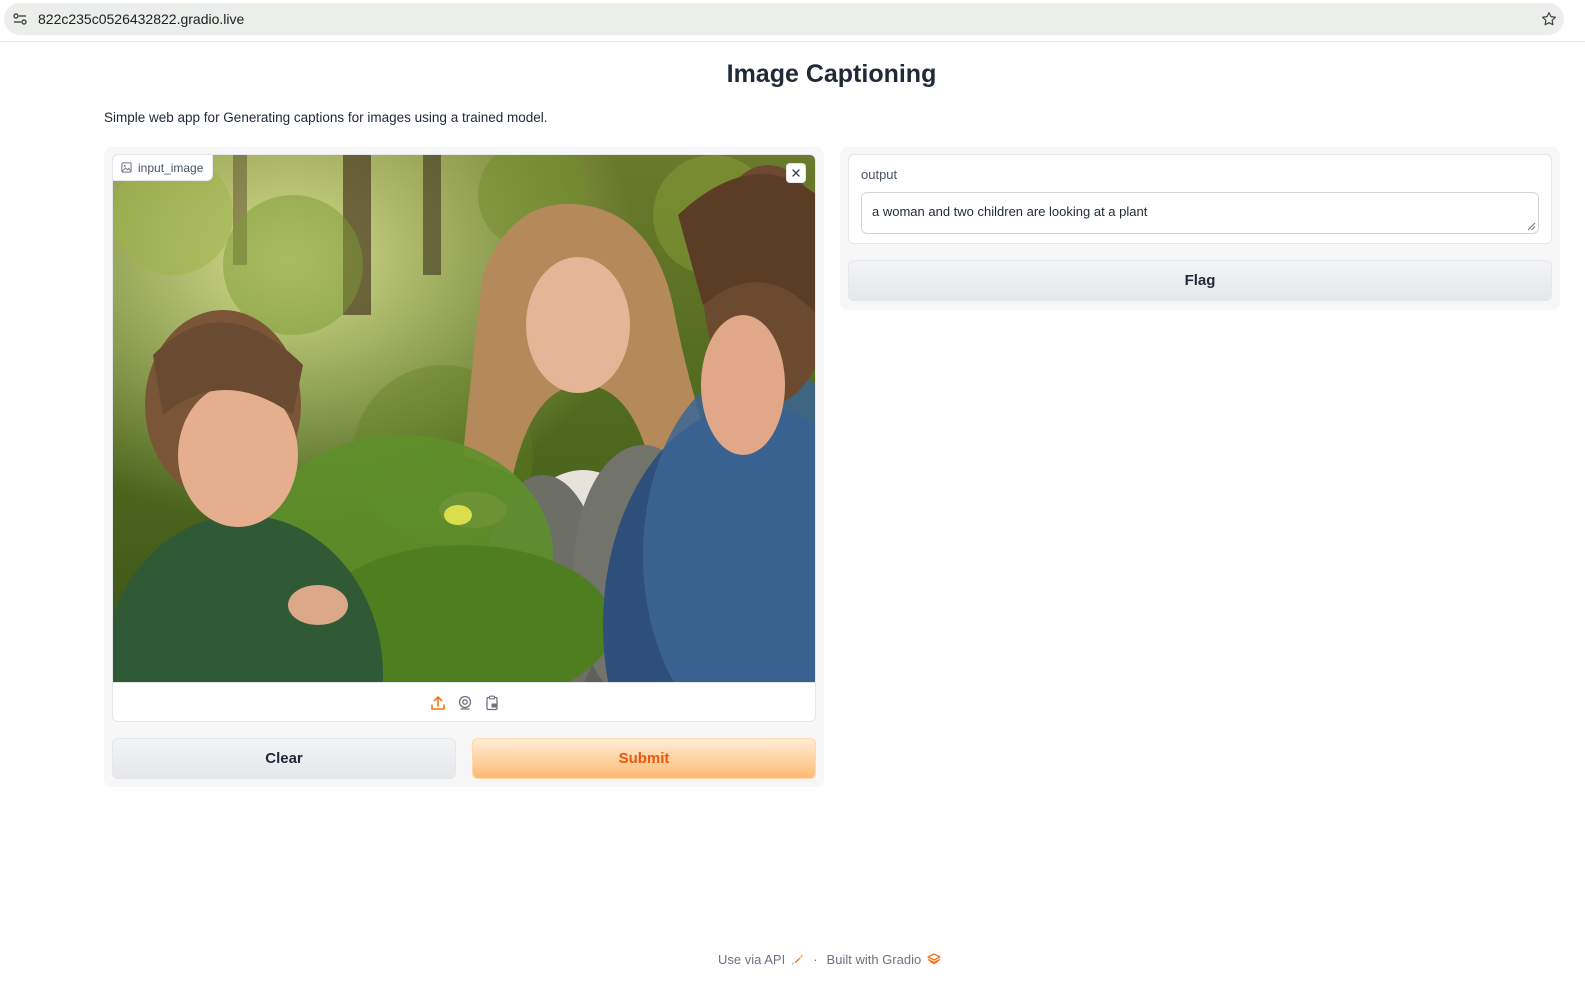 This screenshot has height=993, width=1585. I want to click on image-label: input_image, so click(163, 168).